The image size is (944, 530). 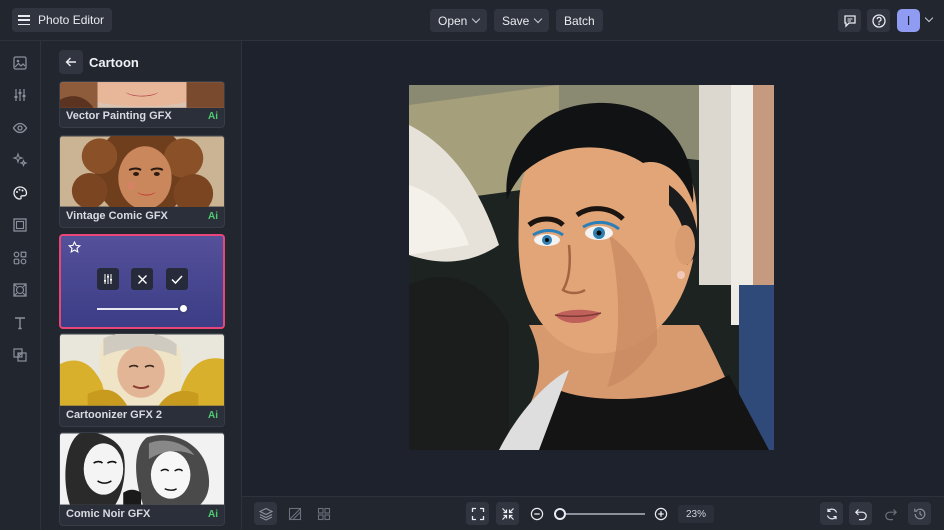 I want to click on grid-icon, so click(x=323, y=513).